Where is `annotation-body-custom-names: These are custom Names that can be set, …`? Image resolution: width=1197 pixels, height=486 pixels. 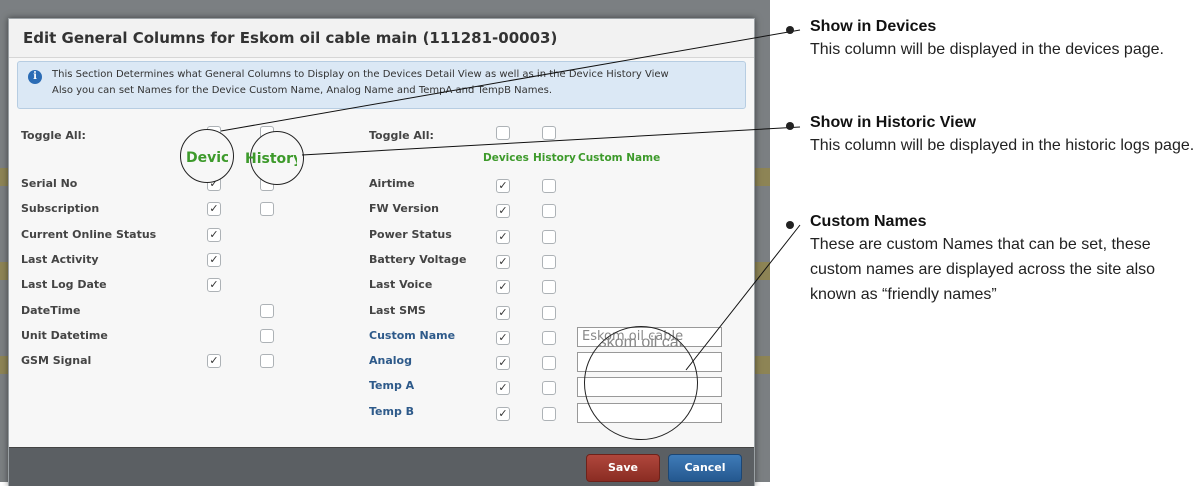
annotation-body-custom-names: These are custom Names that can be set, … is located at coordinates (983, 269).